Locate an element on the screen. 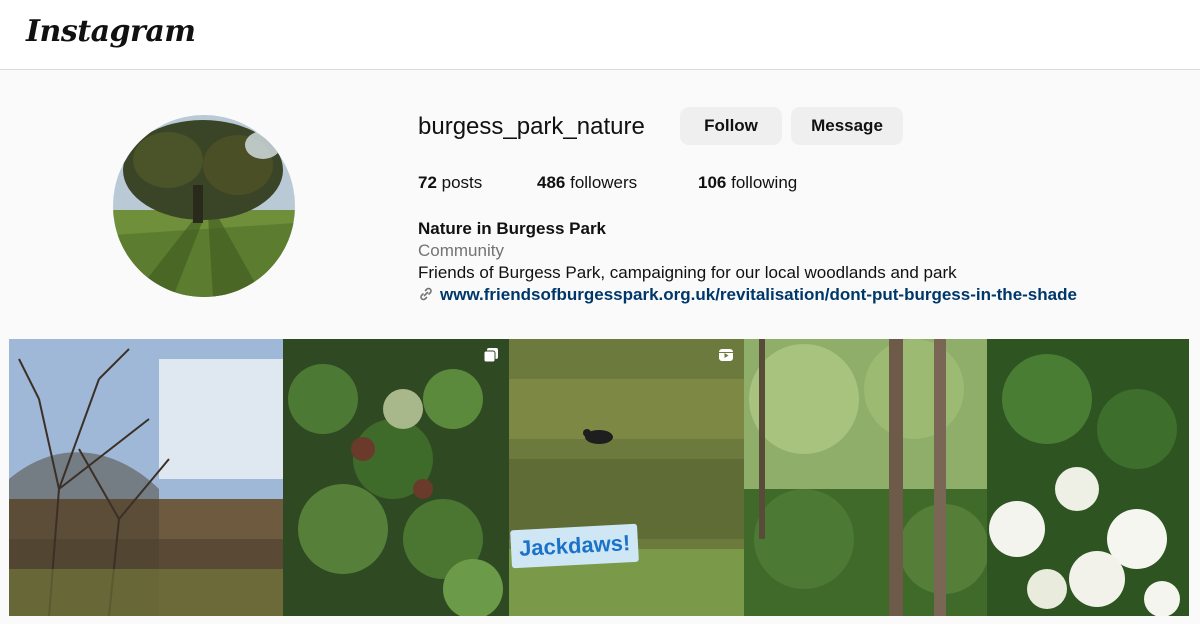 Image resolution: width=1200 pixels, height=624 pixels. following-label: following is located at coordinates (762, 182).